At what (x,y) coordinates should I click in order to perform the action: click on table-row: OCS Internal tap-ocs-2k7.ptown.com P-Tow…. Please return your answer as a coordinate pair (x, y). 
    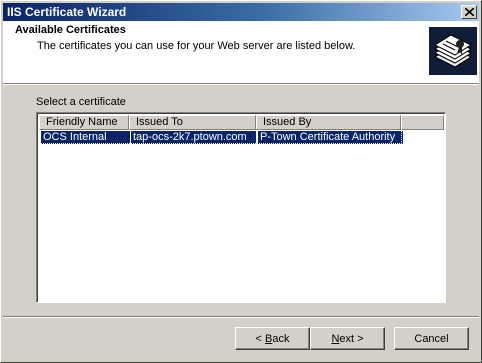
    Looking at the image, I should click on (221, 137).